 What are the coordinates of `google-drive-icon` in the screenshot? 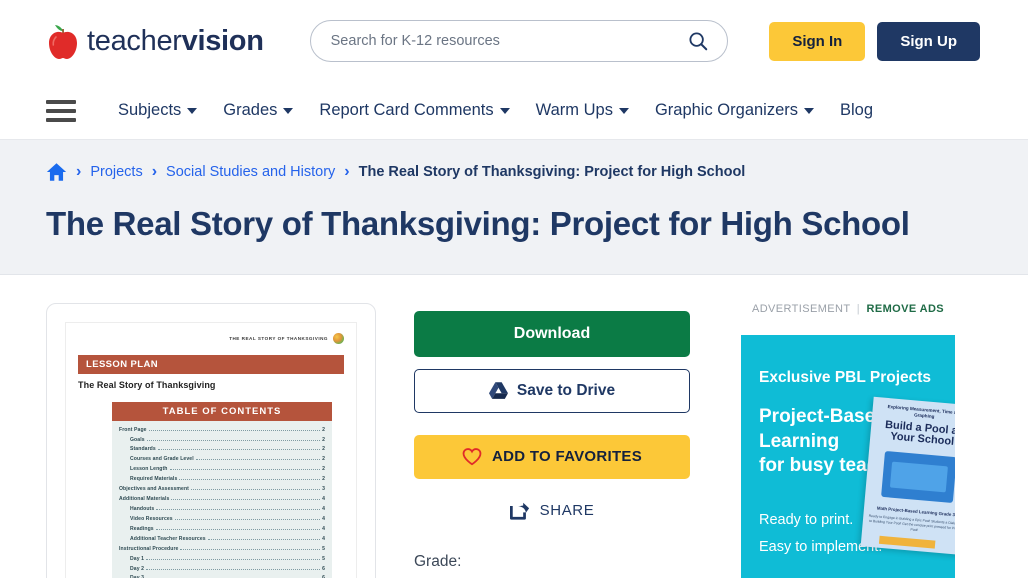 It's located at (498, 390).